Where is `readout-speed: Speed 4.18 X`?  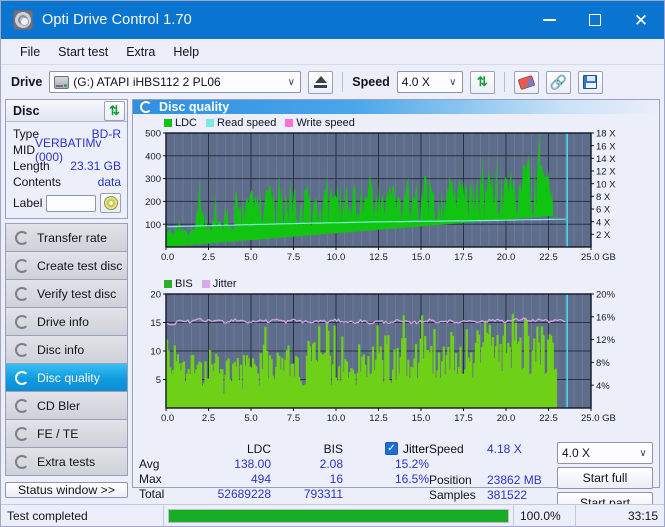
readout-speed: Speed 4.18 X is located at coordinates (493, 448).